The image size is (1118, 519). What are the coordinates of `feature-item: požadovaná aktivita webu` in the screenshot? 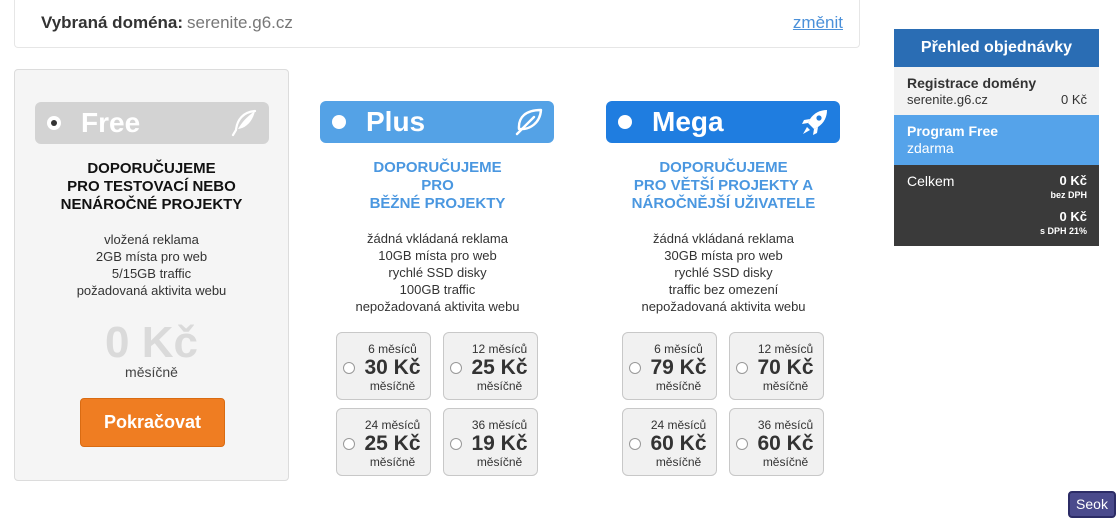 It's located at (151, 290).